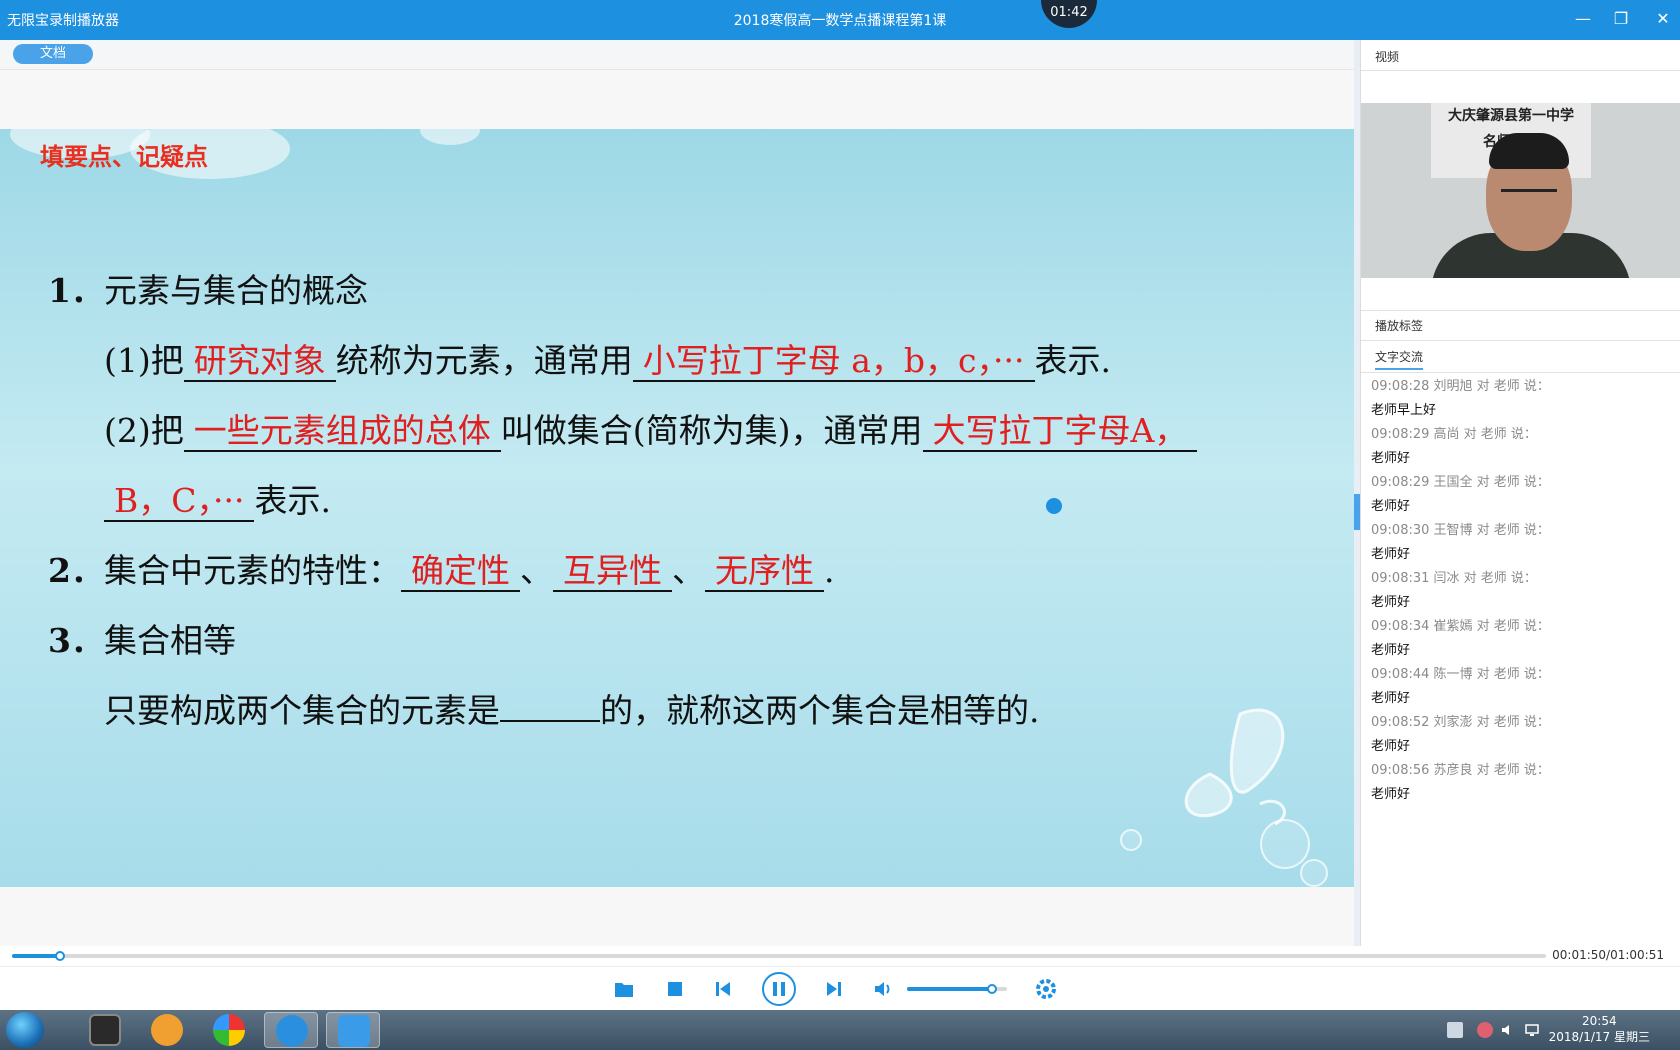 The height and width of the screenshot is (1050, 1680). Describe the element at coordinates (840, 1030) in the screenshot. I see `taskbar: 20:54 2018/1/17 星期三` at that location.